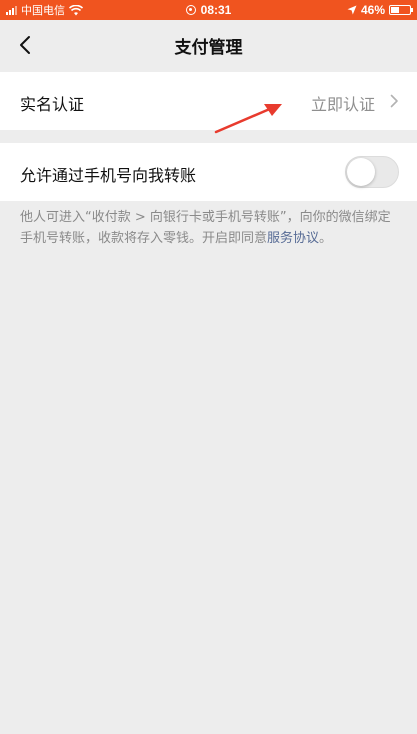 Image resolution: width=417 pixels, height=734 pixels. What do you see at coordinates (342, 104) in the screenshot?
I see `verify-now-value: 立即认证` at bounding box center [342, 104].